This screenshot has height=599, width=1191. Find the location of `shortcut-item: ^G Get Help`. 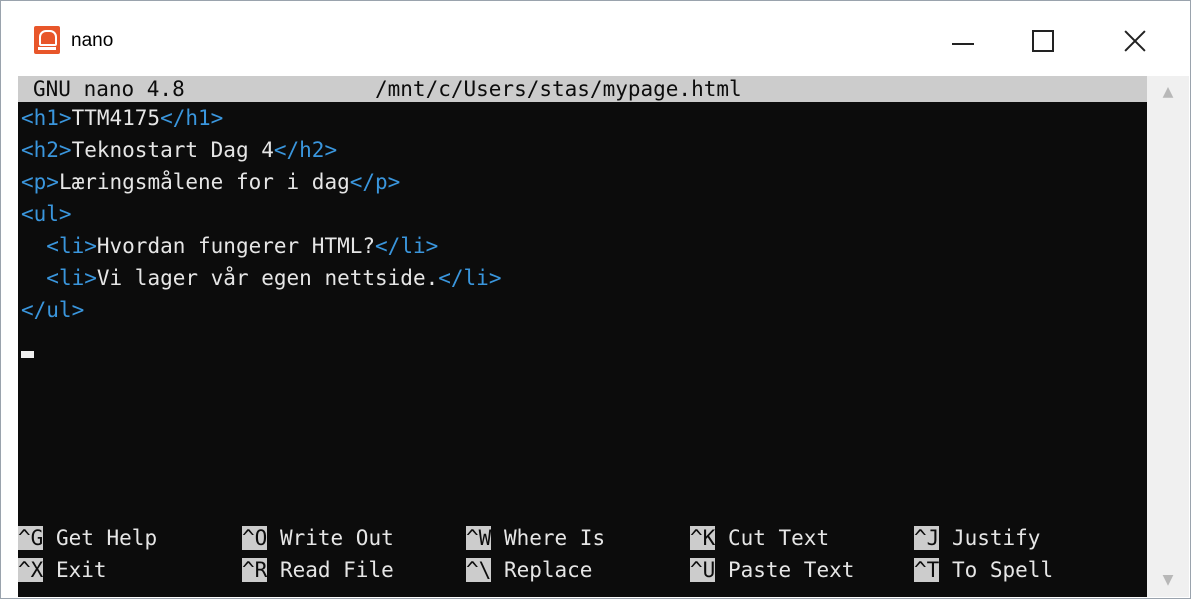

shortcut-item: ^G Get Help is located at coordinates (87, 538).